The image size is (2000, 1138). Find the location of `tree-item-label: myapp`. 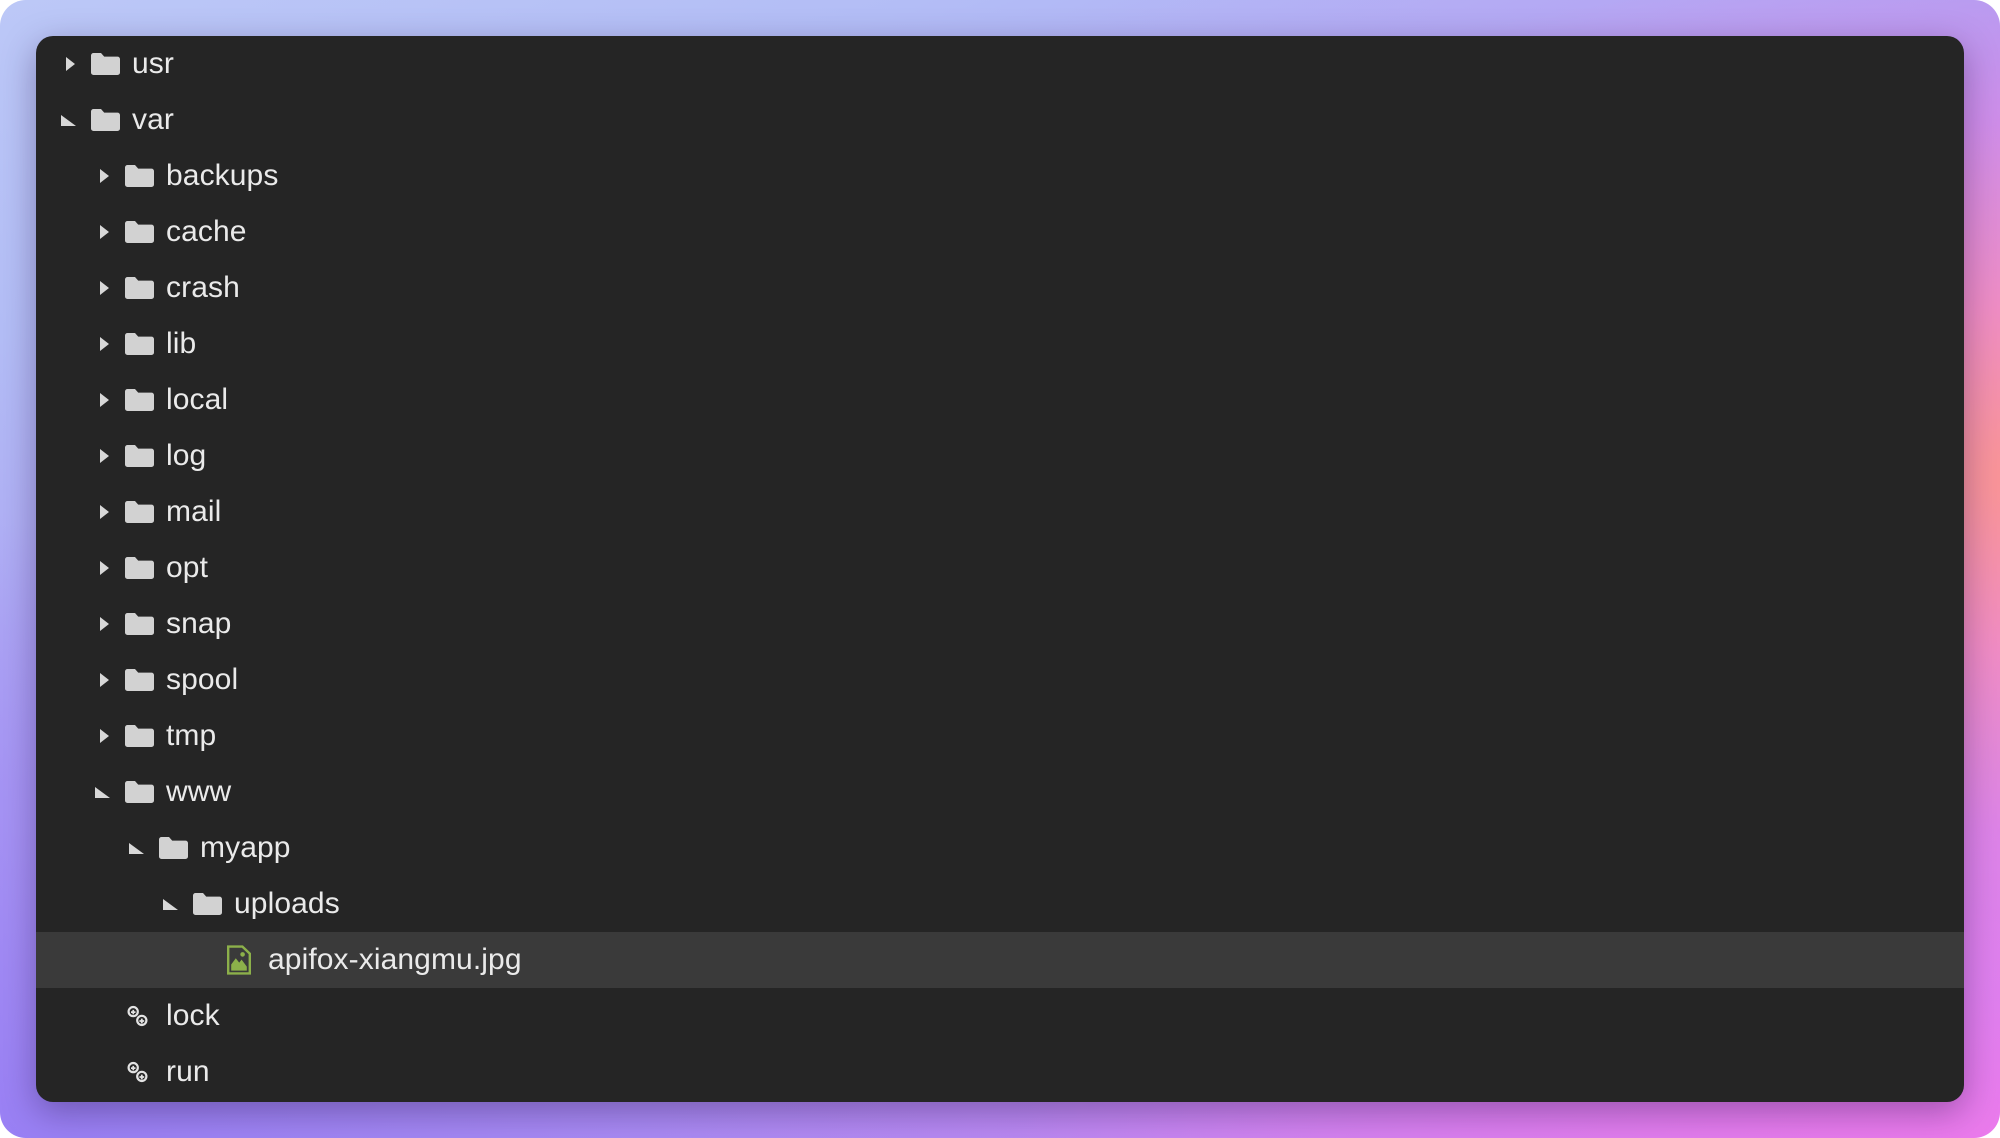

tree-item-label: myapp is located at coordinates (245, 847).